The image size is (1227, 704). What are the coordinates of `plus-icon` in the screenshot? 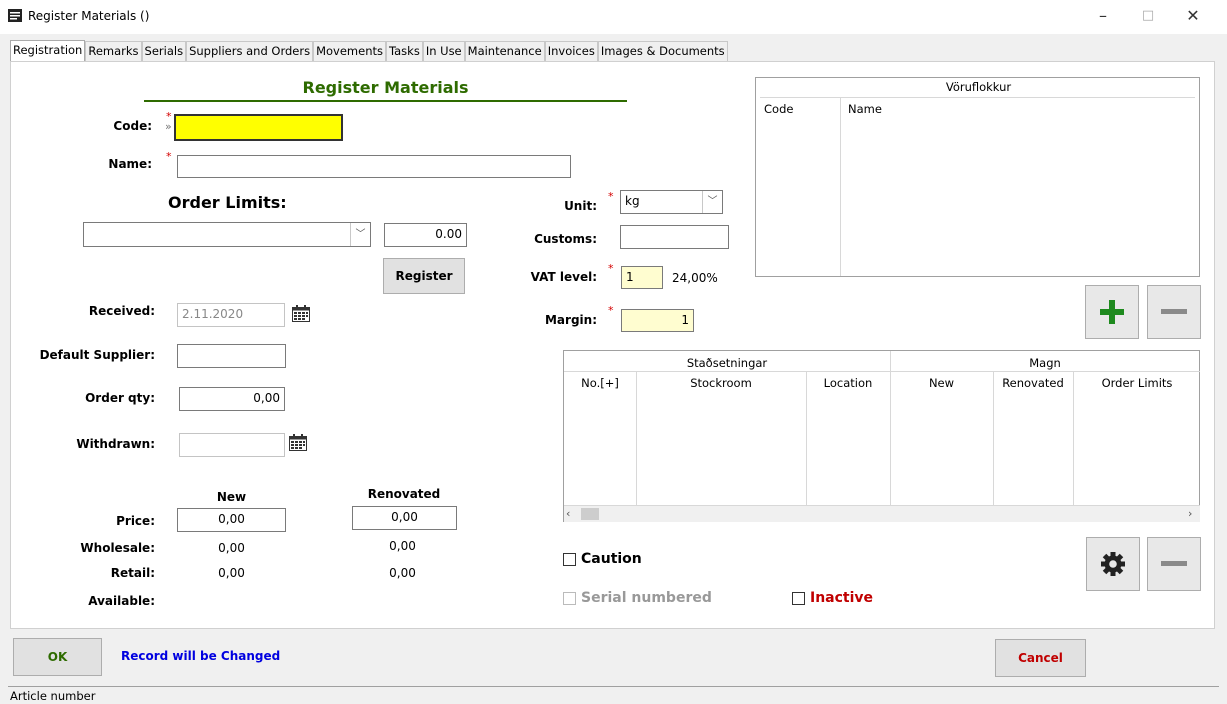 It's located at (1112, 312).